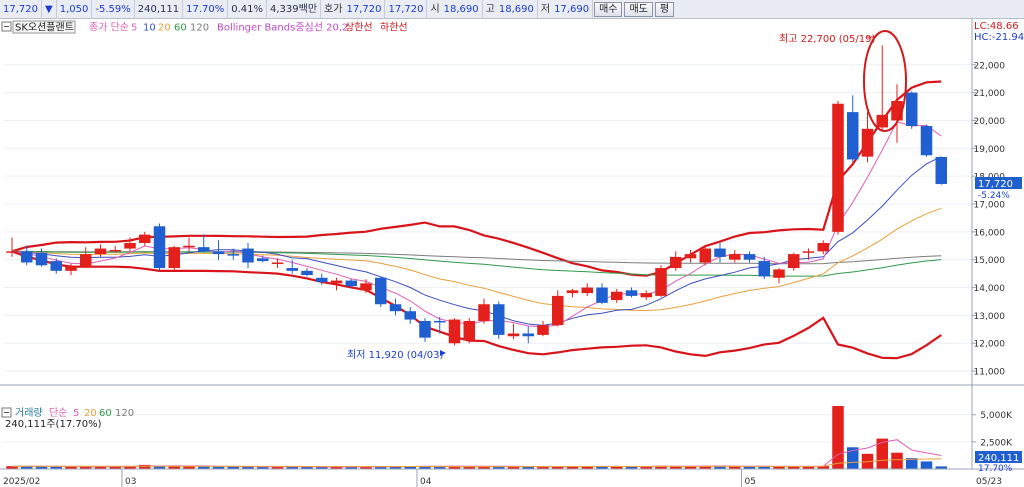  What do you see at coordinates (990, 317) in the screenshot?
I see `price-tick-label: 13,000` at bounding box center [990, 317].